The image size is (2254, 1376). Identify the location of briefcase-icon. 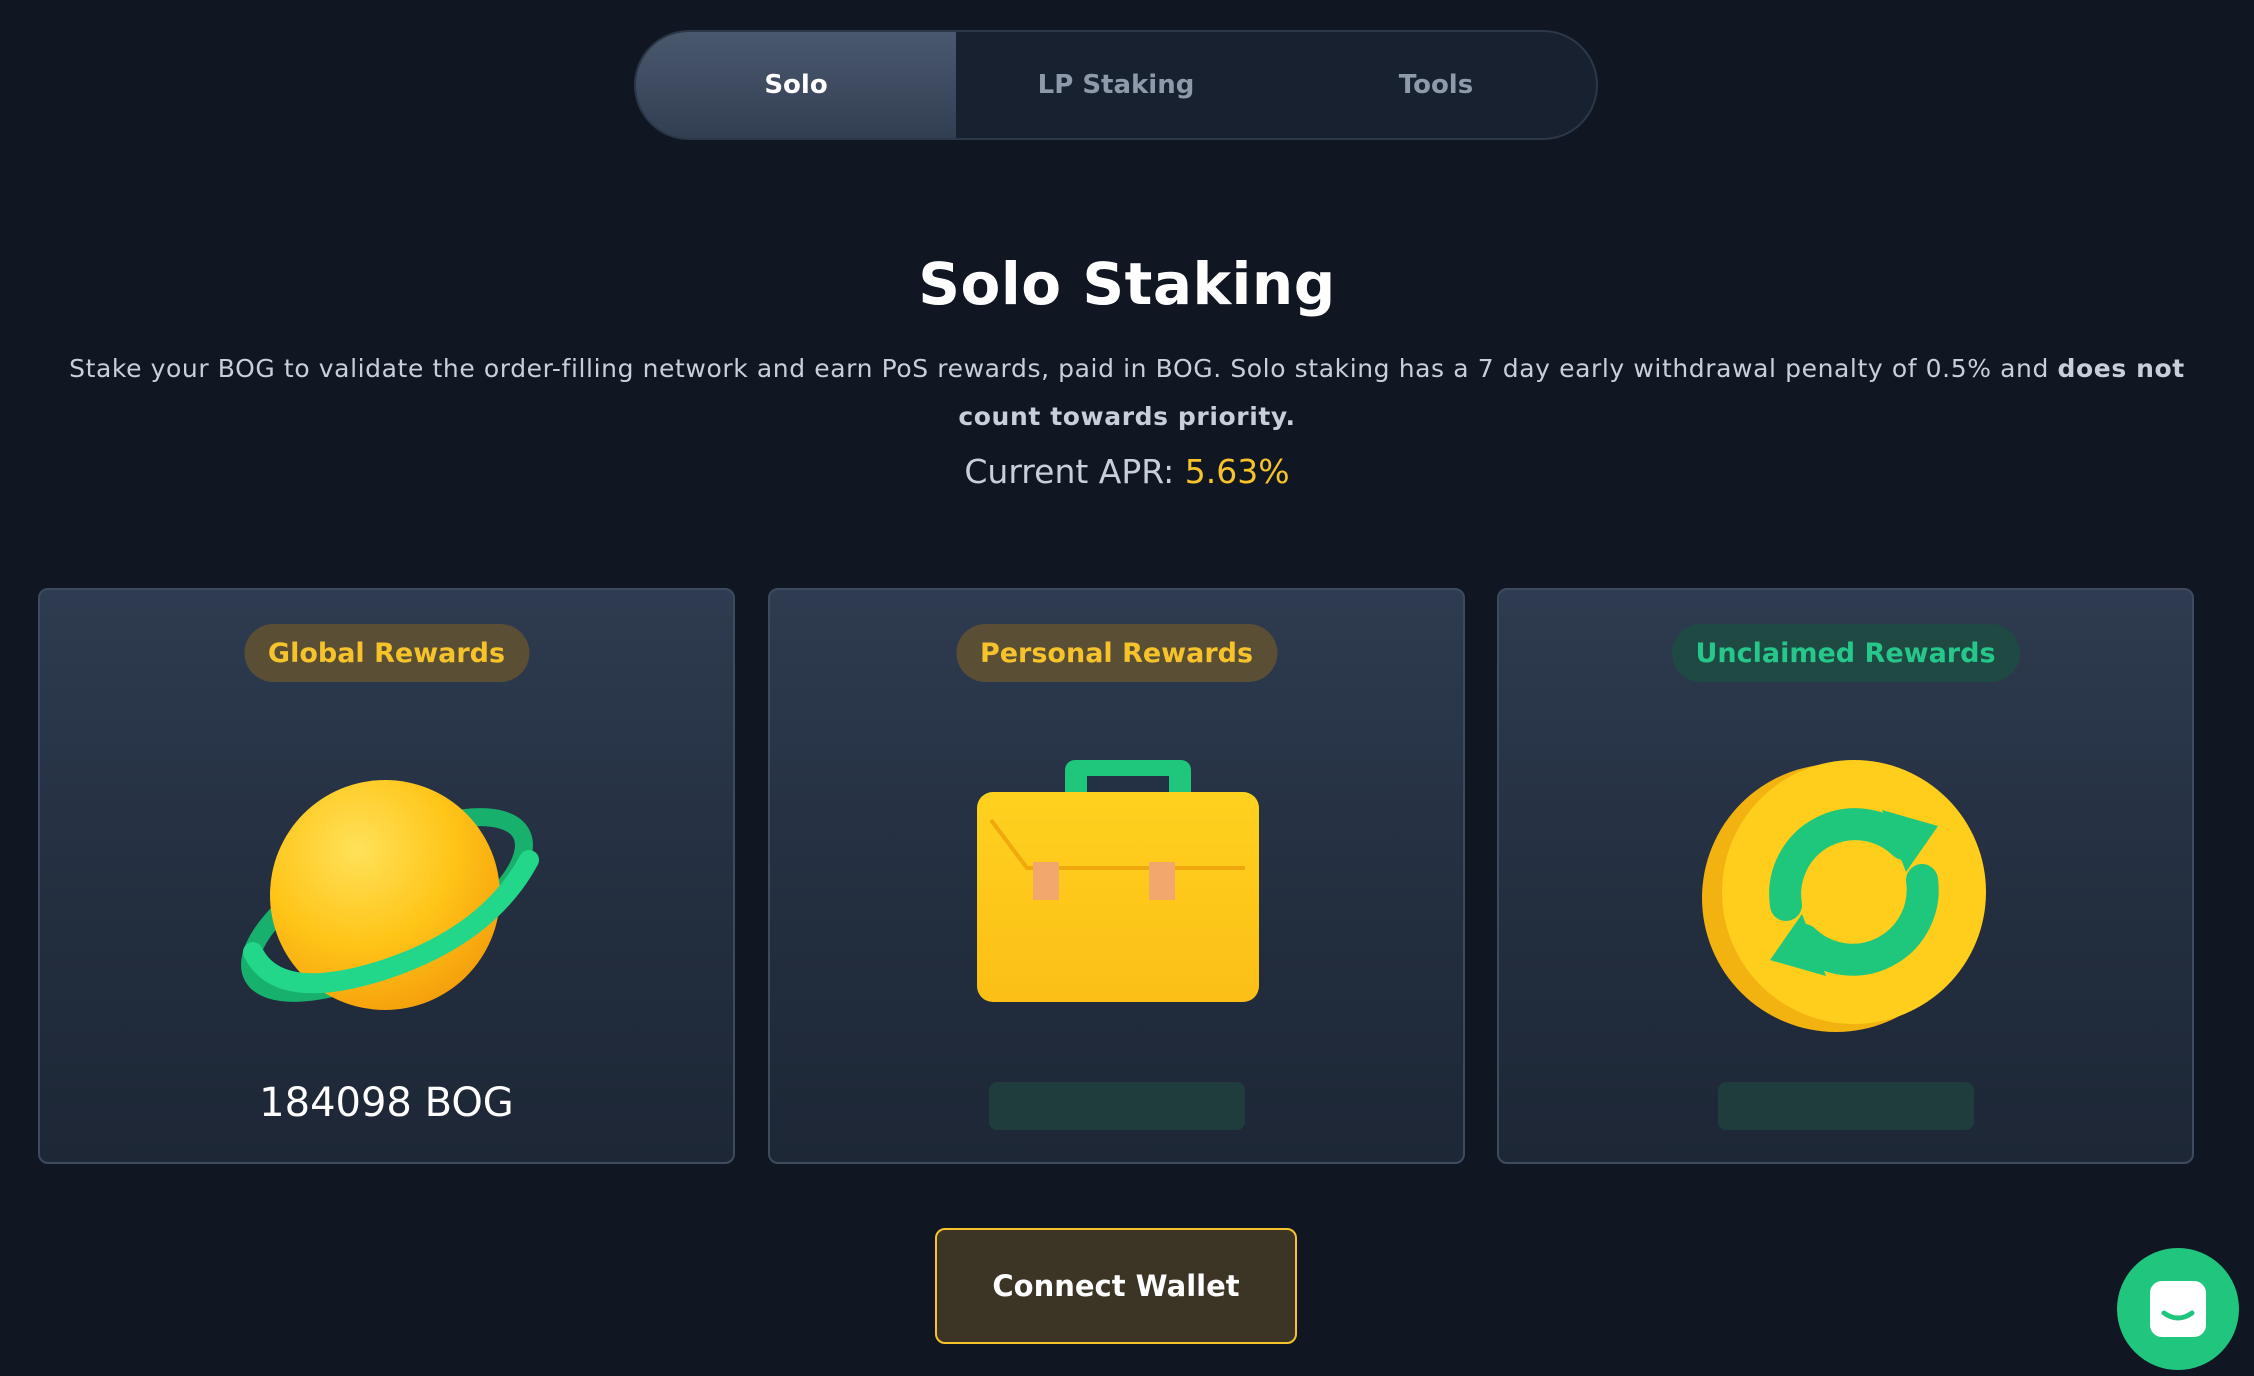
(1117, 881).